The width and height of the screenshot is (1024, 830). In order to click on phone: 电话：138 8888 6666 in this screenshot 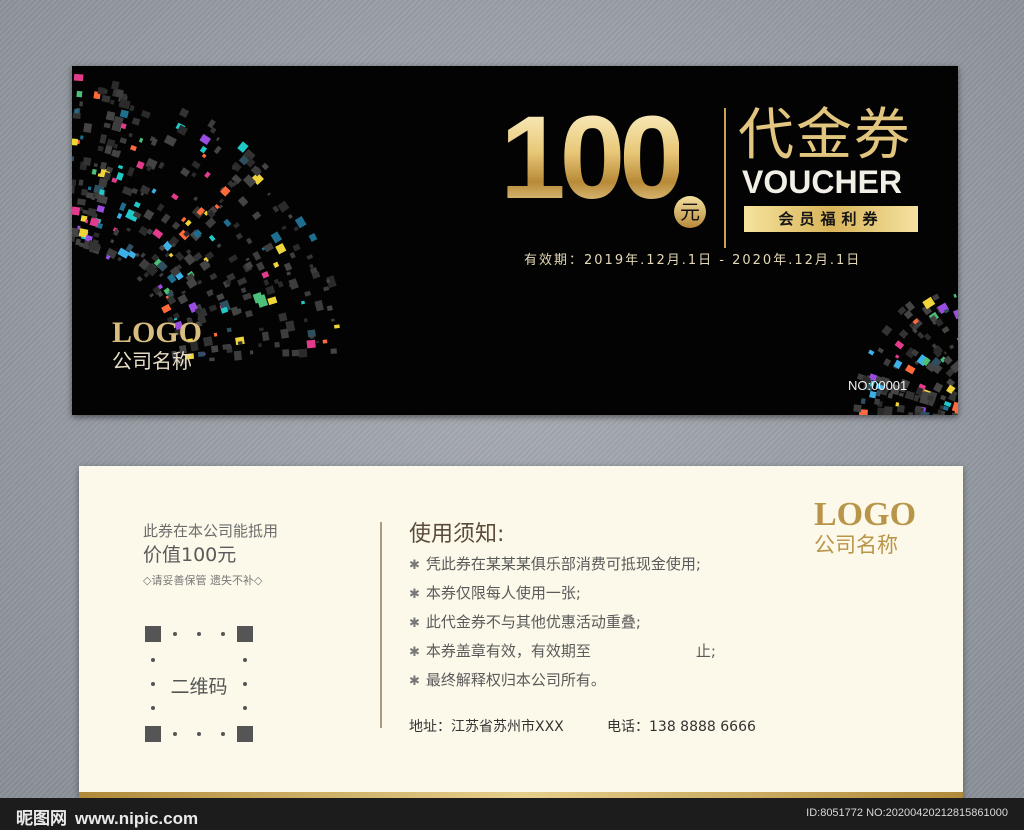, I will do `click(681, 727)`.